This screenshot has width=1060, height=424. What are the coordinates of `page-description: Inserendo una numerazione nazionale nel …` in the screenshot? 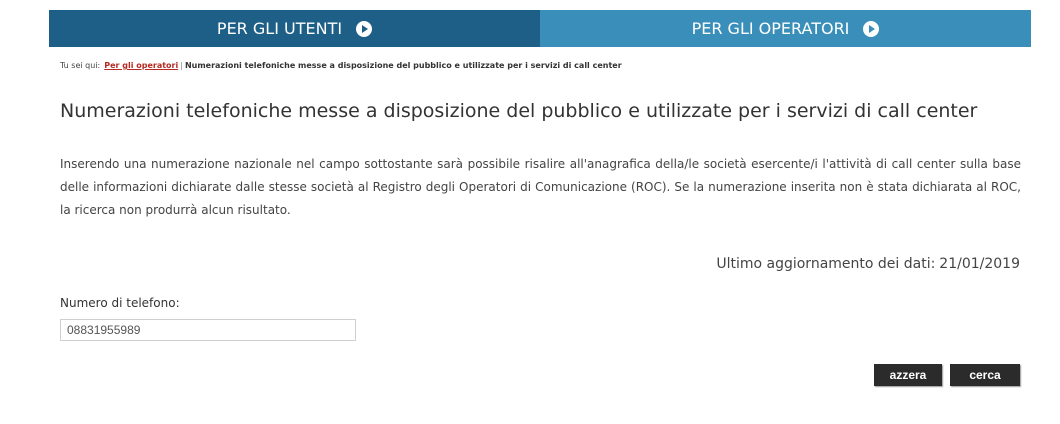 It's located at (540, 187).